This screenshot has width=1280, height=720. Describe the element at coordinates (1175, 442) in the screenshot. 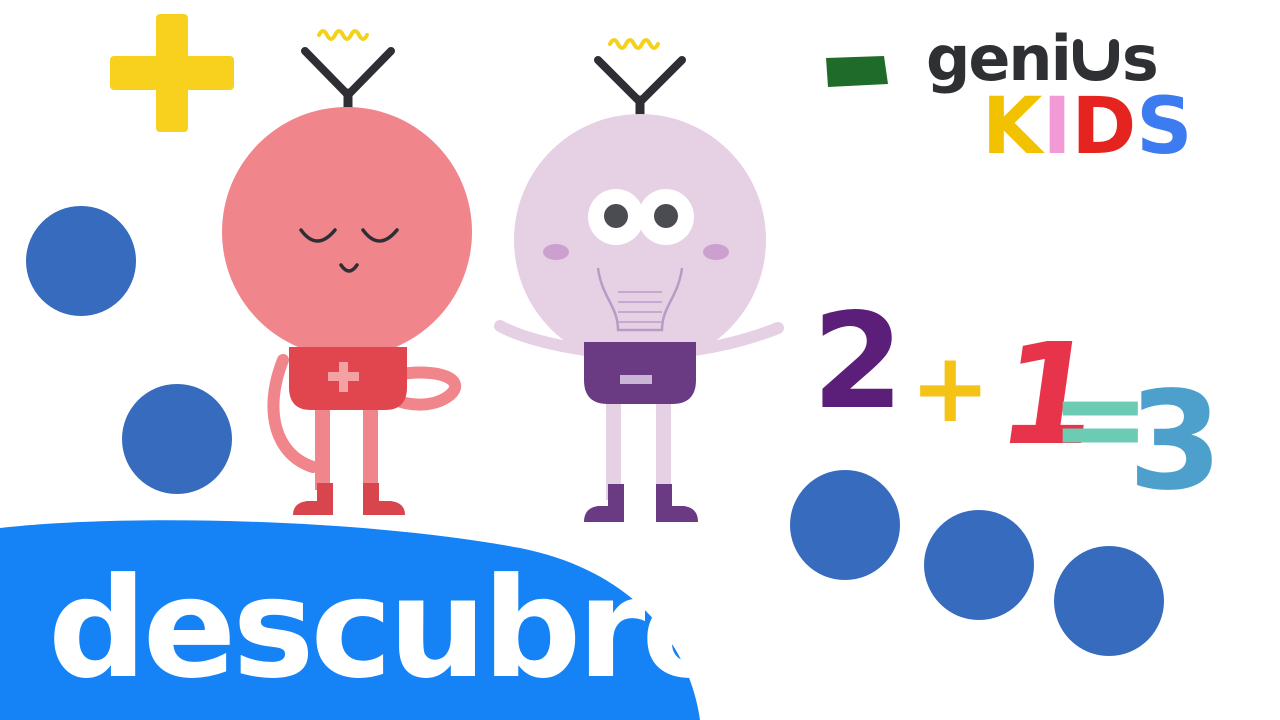

I see `equation-digit-three: 3` at that location.